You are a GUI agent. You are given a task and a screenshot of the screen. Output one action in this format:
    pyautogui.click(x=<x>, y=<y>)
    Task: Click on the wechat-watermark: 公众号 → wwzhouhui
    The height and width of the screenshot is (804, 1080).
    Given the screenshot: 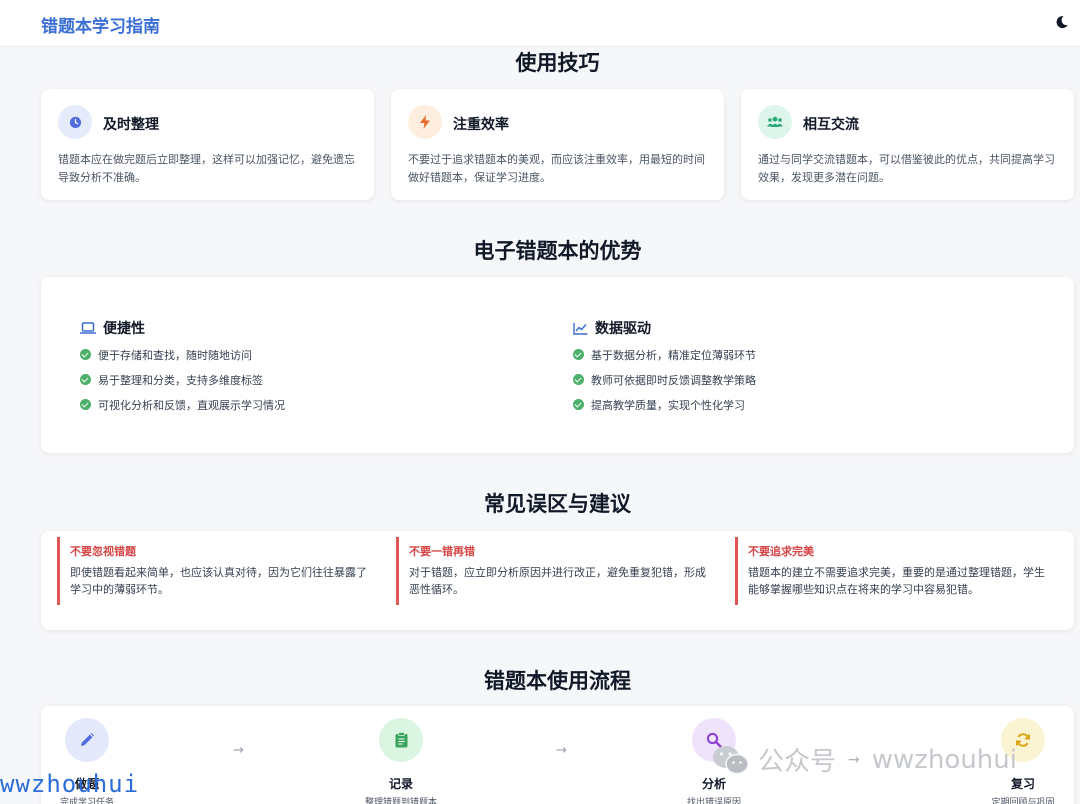 What is the action you would take?
    pyautogui.click(x=864, y=759)
    